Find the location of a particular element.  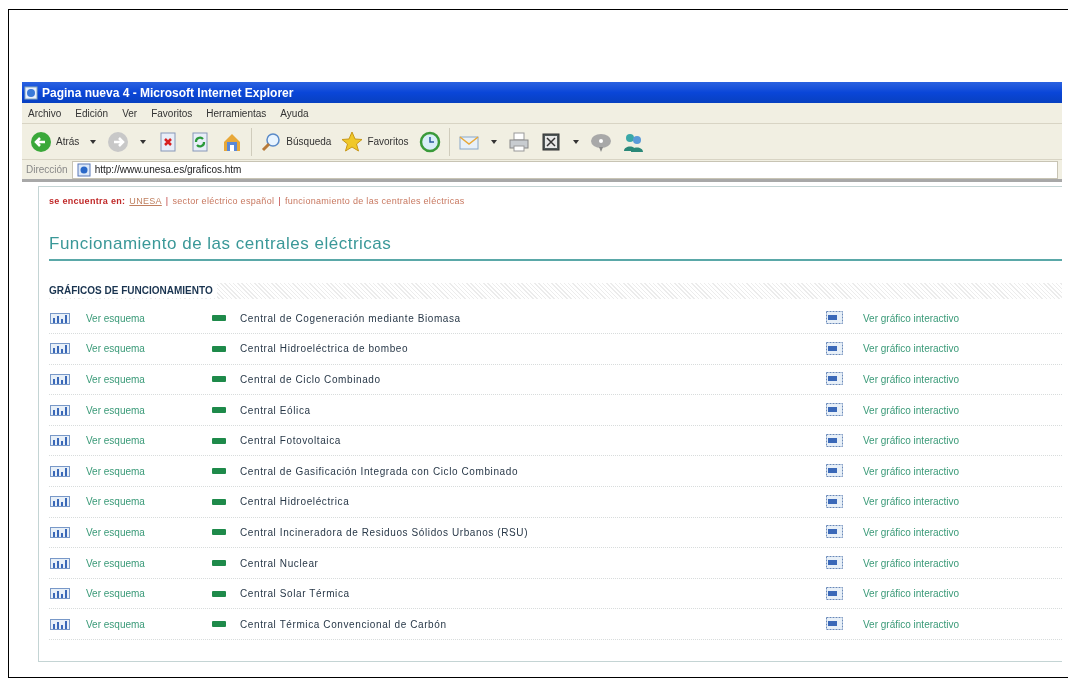

printer-icon is located at coordinates (518, 141).